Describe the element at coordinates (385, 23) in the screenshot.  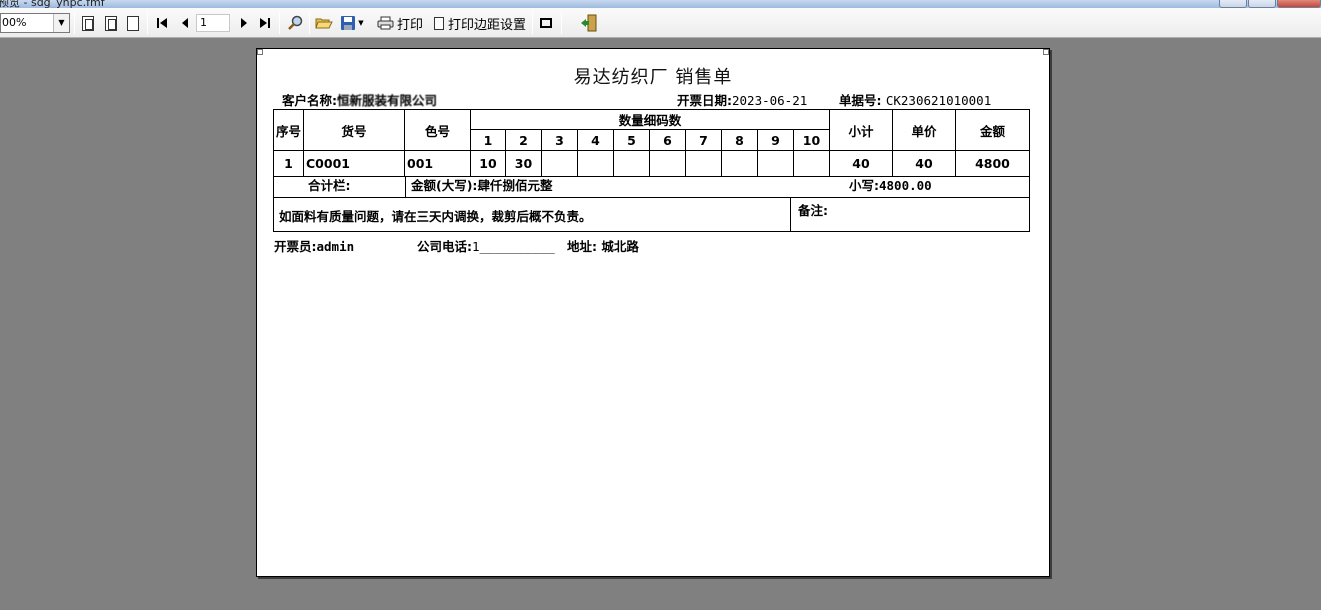
I see `printer-icon` at that location.